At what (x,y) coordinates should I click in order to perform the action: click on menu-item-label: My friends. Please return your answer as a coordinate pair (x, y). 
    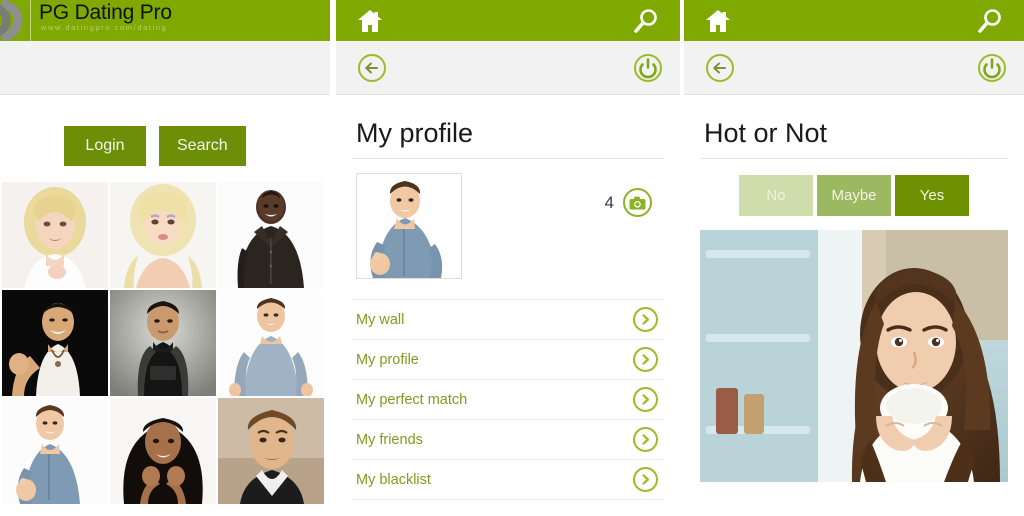
    Looking at the image, I should click on (389, 439).